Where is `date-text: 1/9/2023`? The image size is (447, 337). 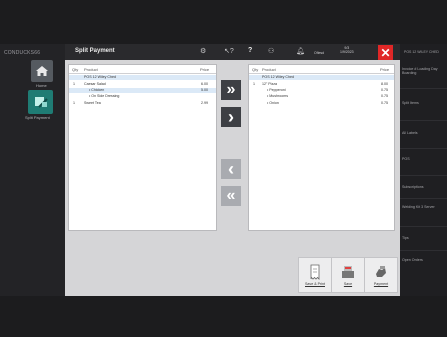
date-text: 1/9/2023 is located at coordinates (347, 52).